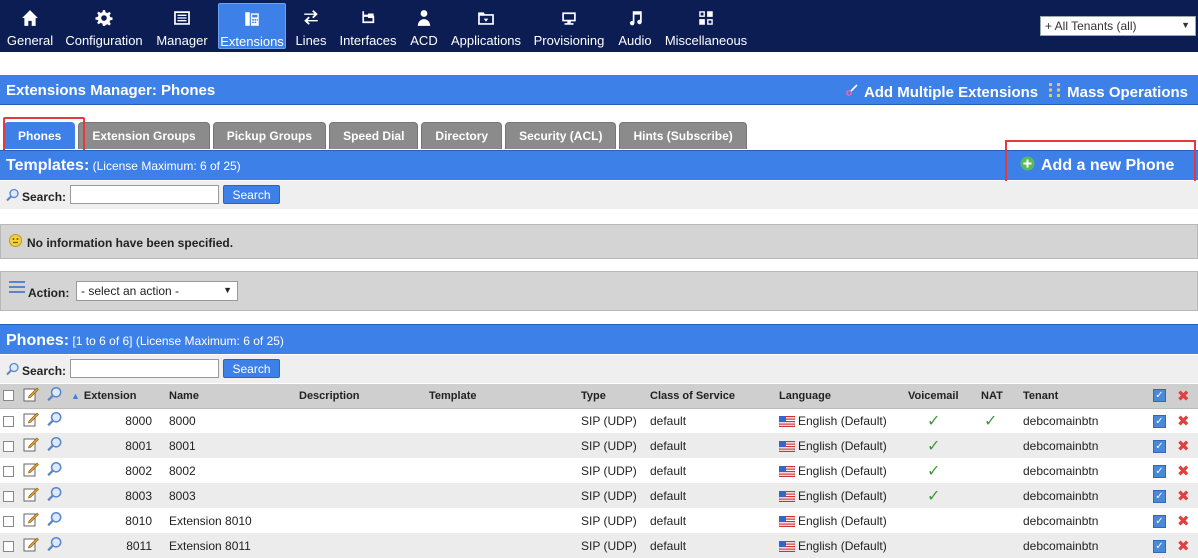  I want to click on column-type: Type, so click(612, 396).